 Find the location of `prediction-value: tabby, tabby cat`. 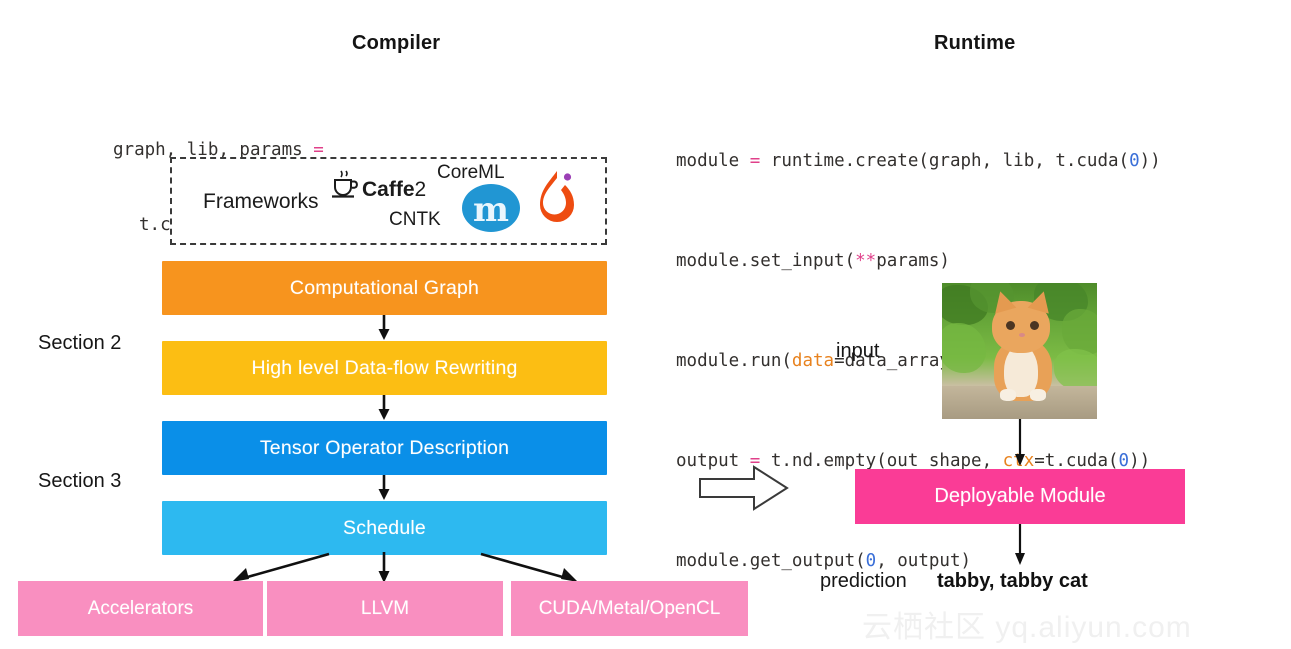

prediction-value: tabby, tabby cat is located at coordinates (1012, 581).